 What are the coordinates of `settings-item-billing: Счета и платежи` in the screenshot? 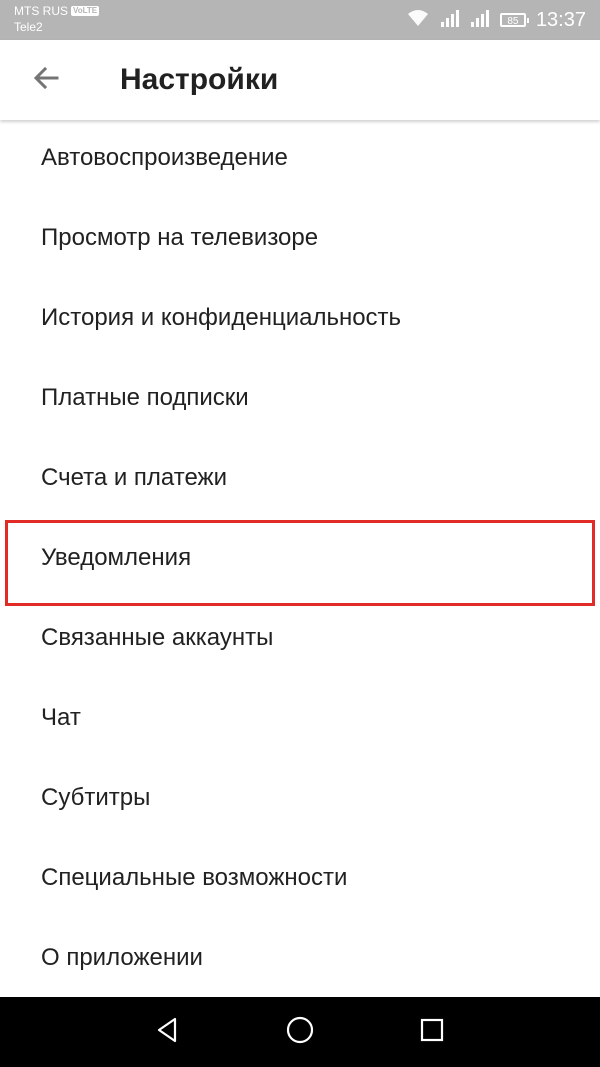 It's located at (300, 478).